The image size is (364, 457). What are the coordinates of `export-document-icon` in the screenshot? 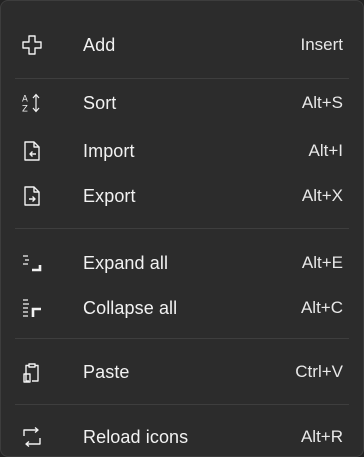 It's located at (32, 196).